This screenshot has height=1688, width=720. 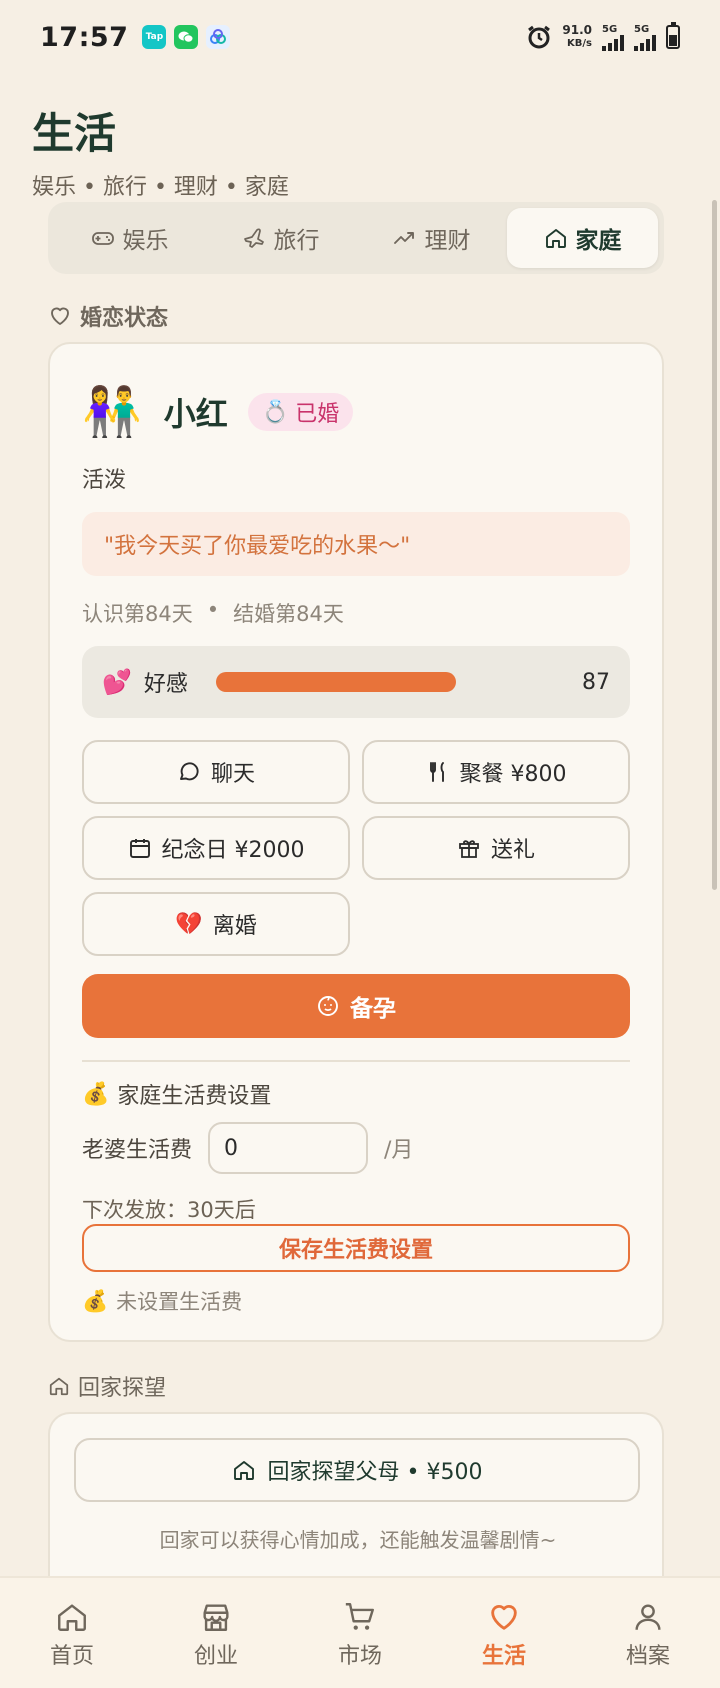 What do you see at coordinates (403, 238) in the screenshot?
I see `trend-up-icon` at bounding box center [403, 238].